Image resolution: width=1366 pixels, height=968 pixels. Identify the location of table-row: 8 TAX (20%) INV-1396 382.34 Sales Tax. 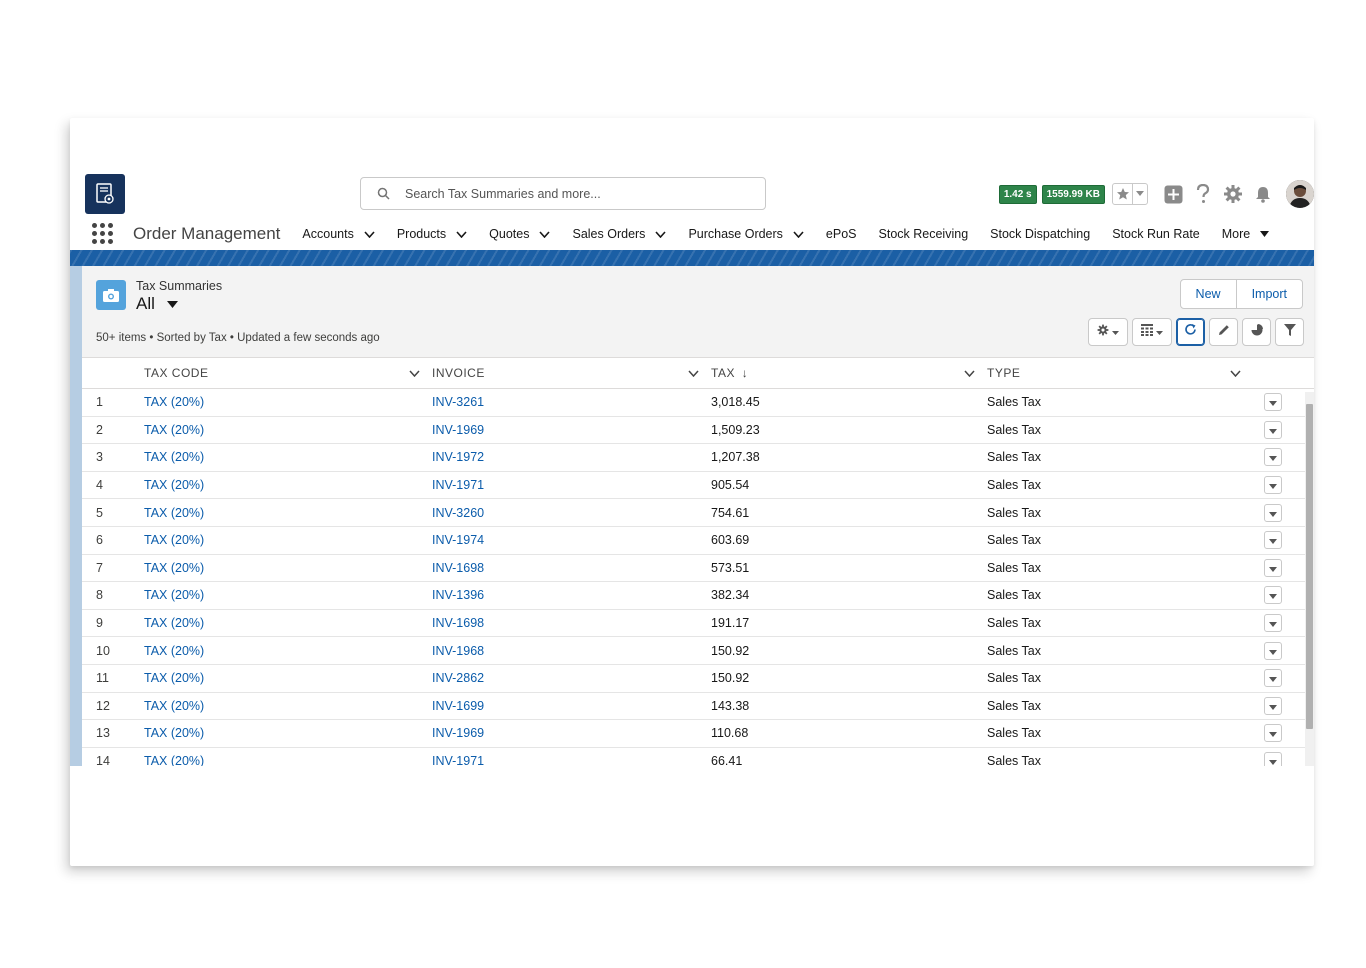
(698, 596).